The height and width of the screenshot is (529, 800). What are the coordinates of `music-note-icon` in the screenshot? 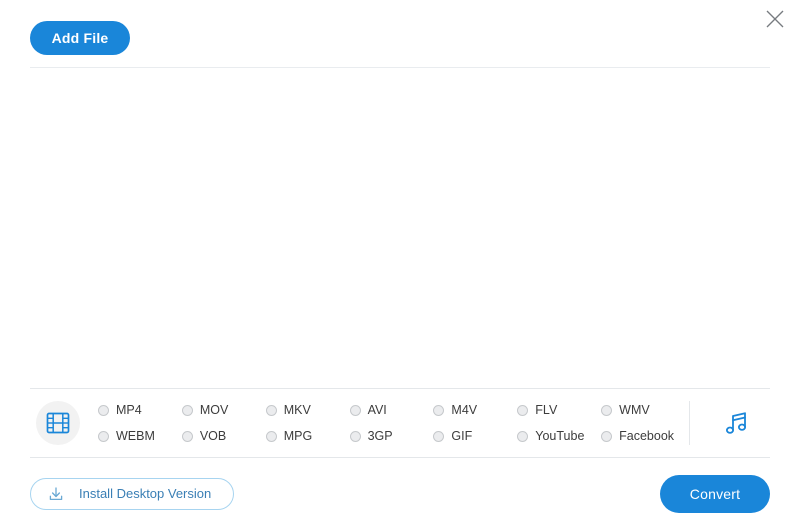 It's located at (736, 423).